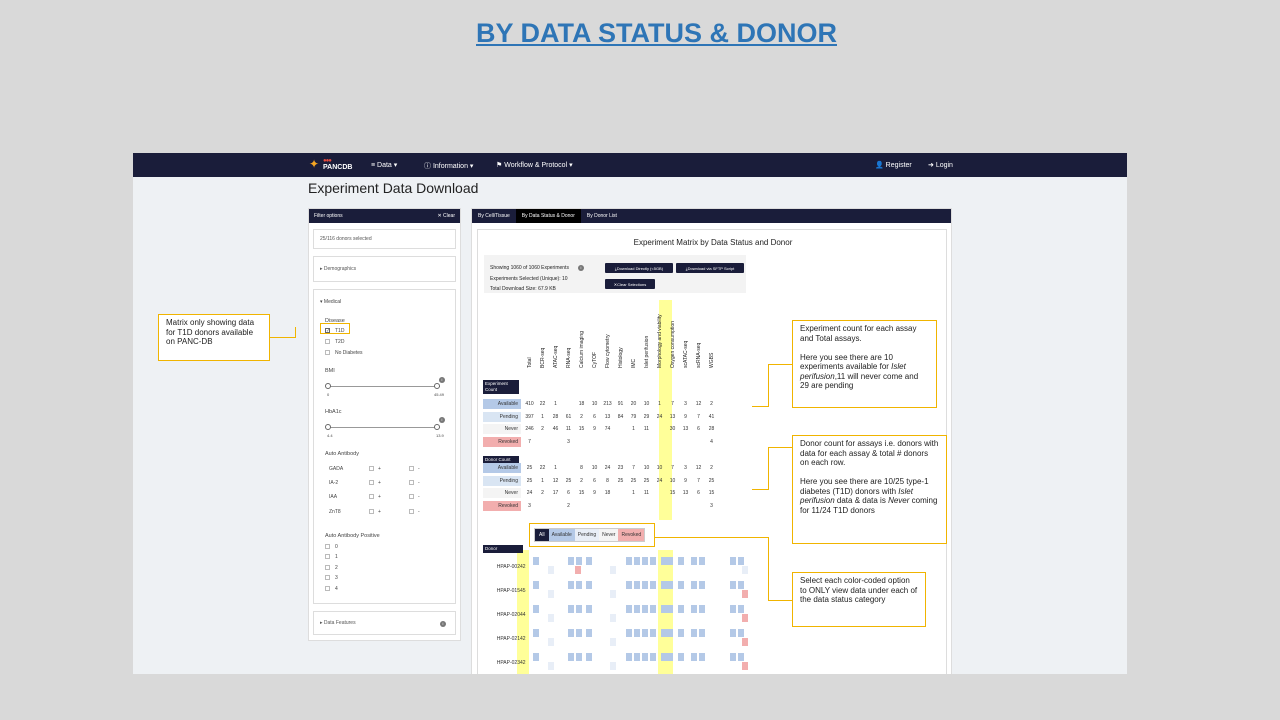 The width and height of the screenshot is (1280, 720). Describe the element at coordinates (582, 349) in the screenshot. I see `assay-column-header: Calcium imaging` at that location.